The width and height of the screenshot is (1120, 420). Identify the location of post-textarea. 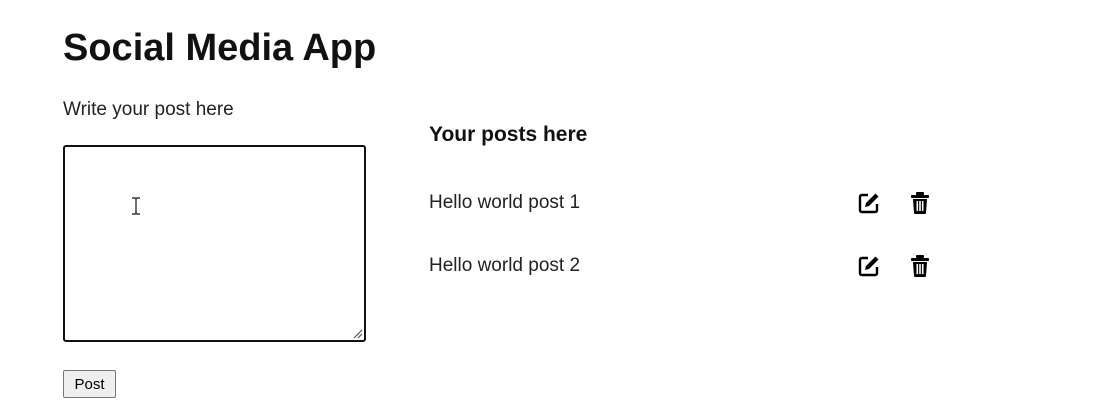
(214, 243).